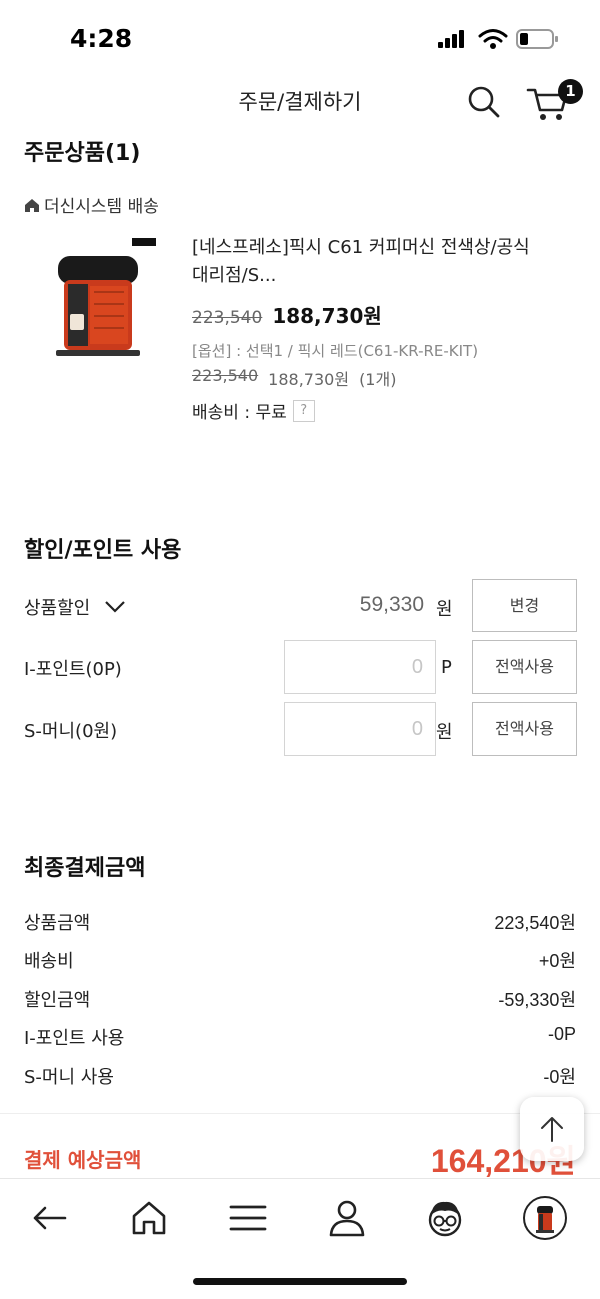 The image size is (600, 1299). I want to click on option-quantity: (1개), so click(378, 379).